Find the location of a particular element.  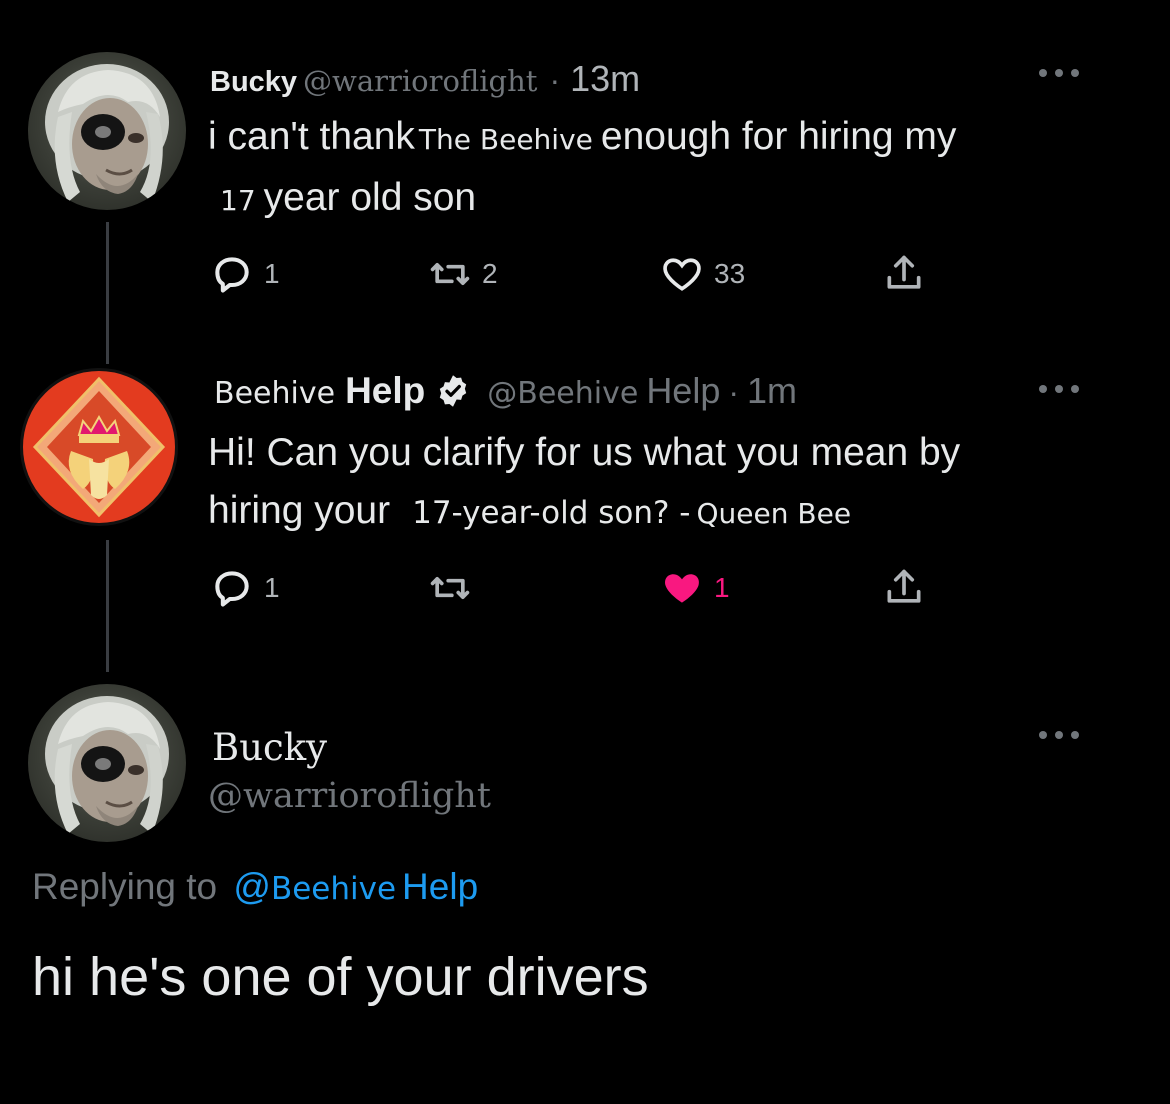

tweet-text-insert: The Beehive is located at coordinates (505, 139).